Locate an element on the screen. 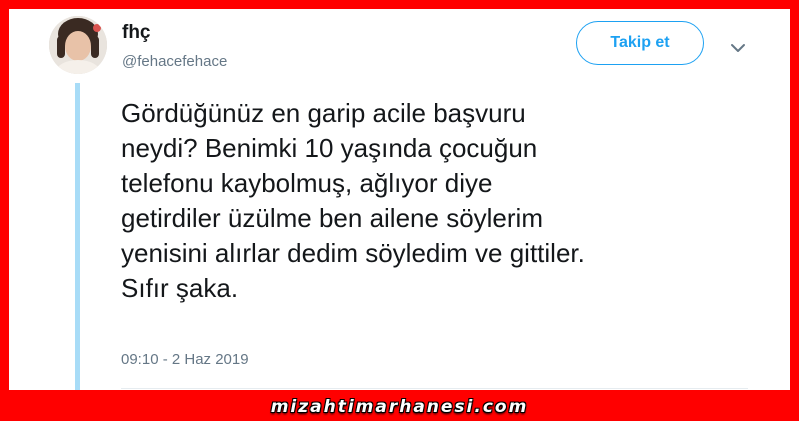 This screenshot has width=799, height=421. tweet-line: Sıfır şaka. is located at coordinates (180, 288).